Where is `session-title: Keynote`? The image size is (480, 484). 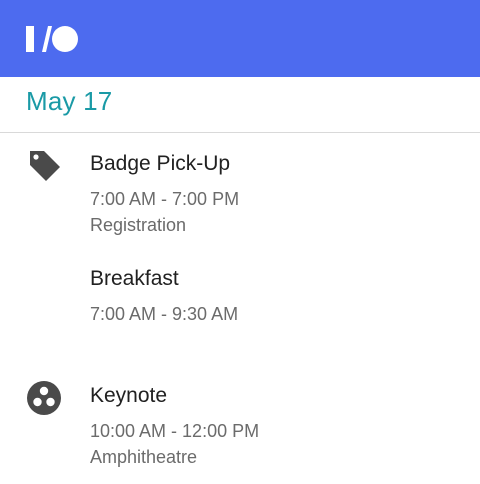
session-title: Keynote is located at coordinates (129, 395).